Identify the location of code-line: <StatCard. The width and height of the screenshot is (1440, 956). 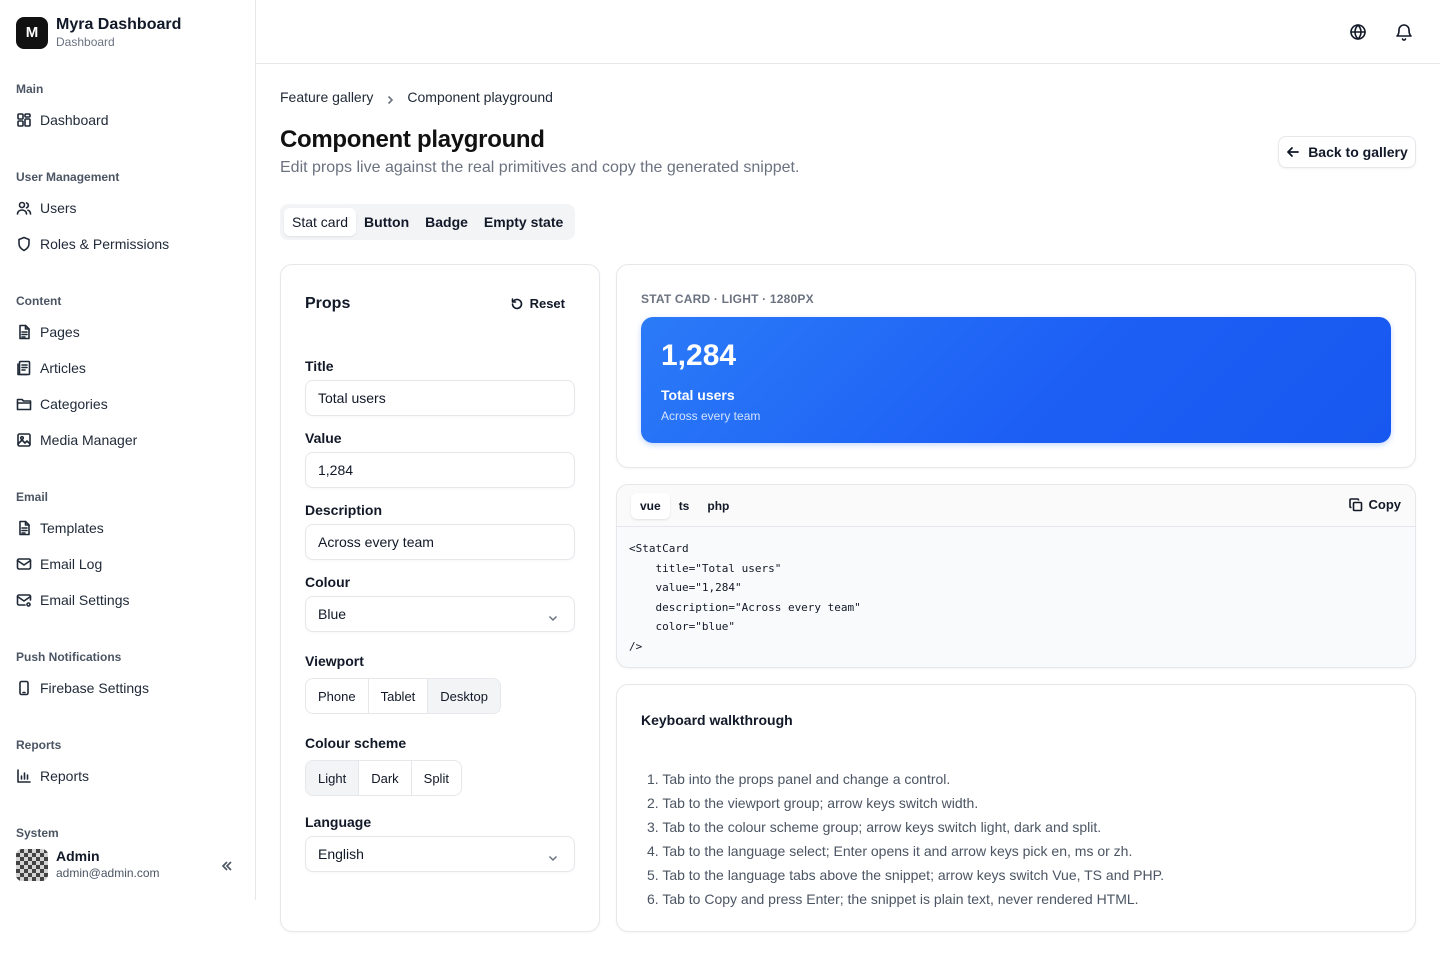
(659, 548).